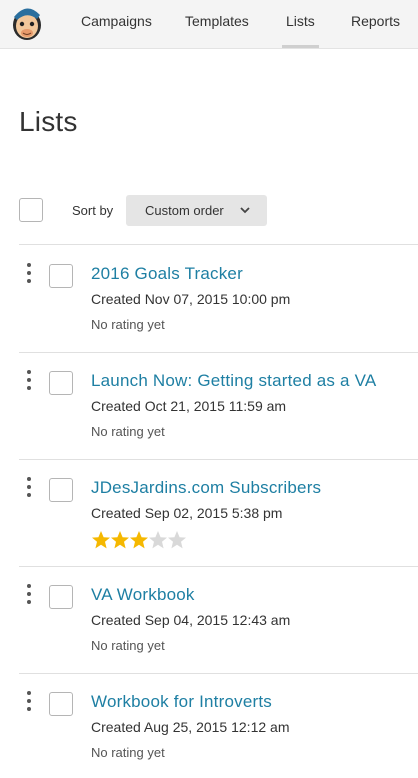 The height and width of the screenshot is (778, 418). I want to click on list-title-link: JDesJardins.com Subscribers, so click(206, 488).